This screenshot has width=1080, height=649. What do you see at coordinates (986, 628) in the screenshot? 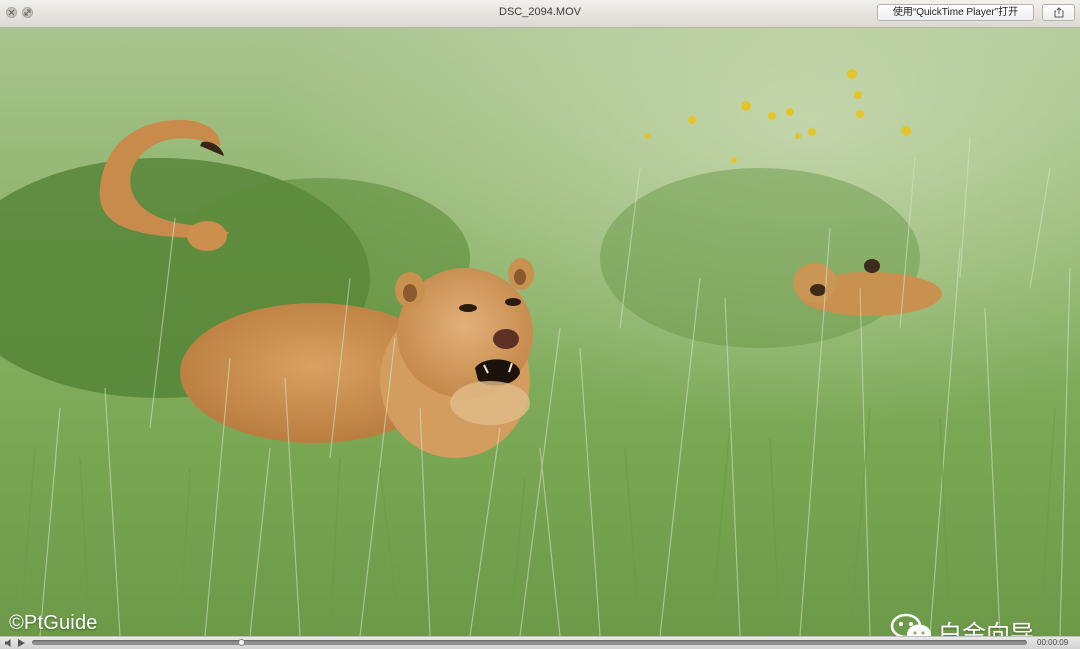
I see `watermark-brand-text: 白金向导` at bounding box center [986, 628].